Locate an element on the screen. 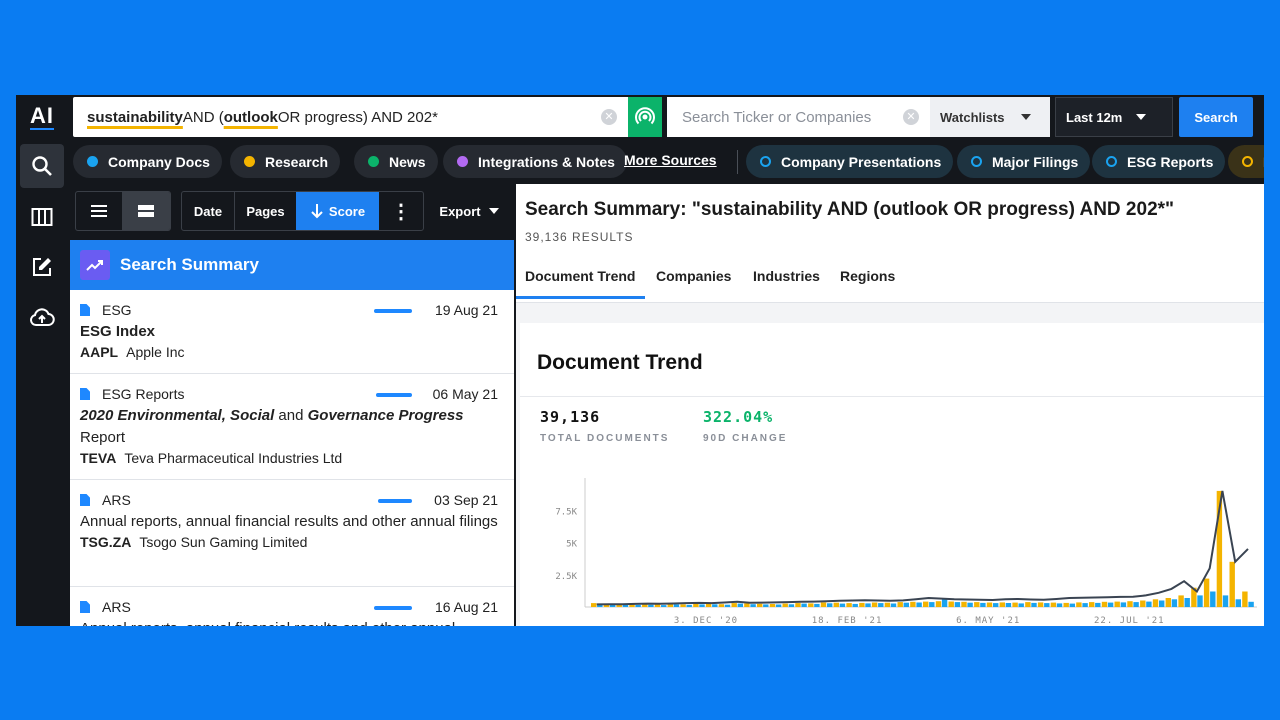 The width and height of the screenshot is (1280, 720). watchlists-dropdown: Watchlists is located at coordinates (990, 117).